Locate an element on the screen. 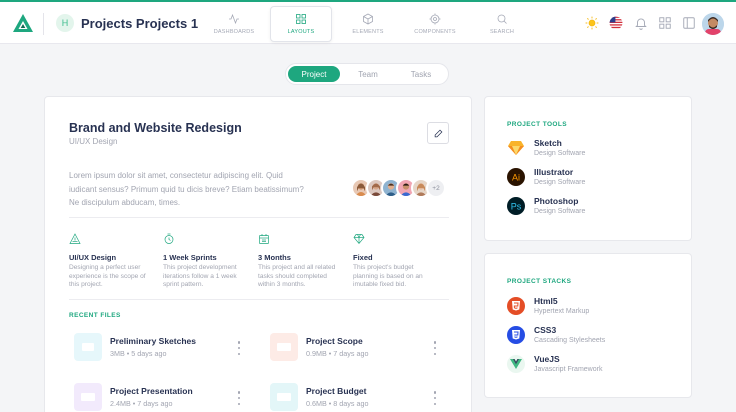  nav-dashboards: DASHBOARDS is located at coordinates (234, 24).